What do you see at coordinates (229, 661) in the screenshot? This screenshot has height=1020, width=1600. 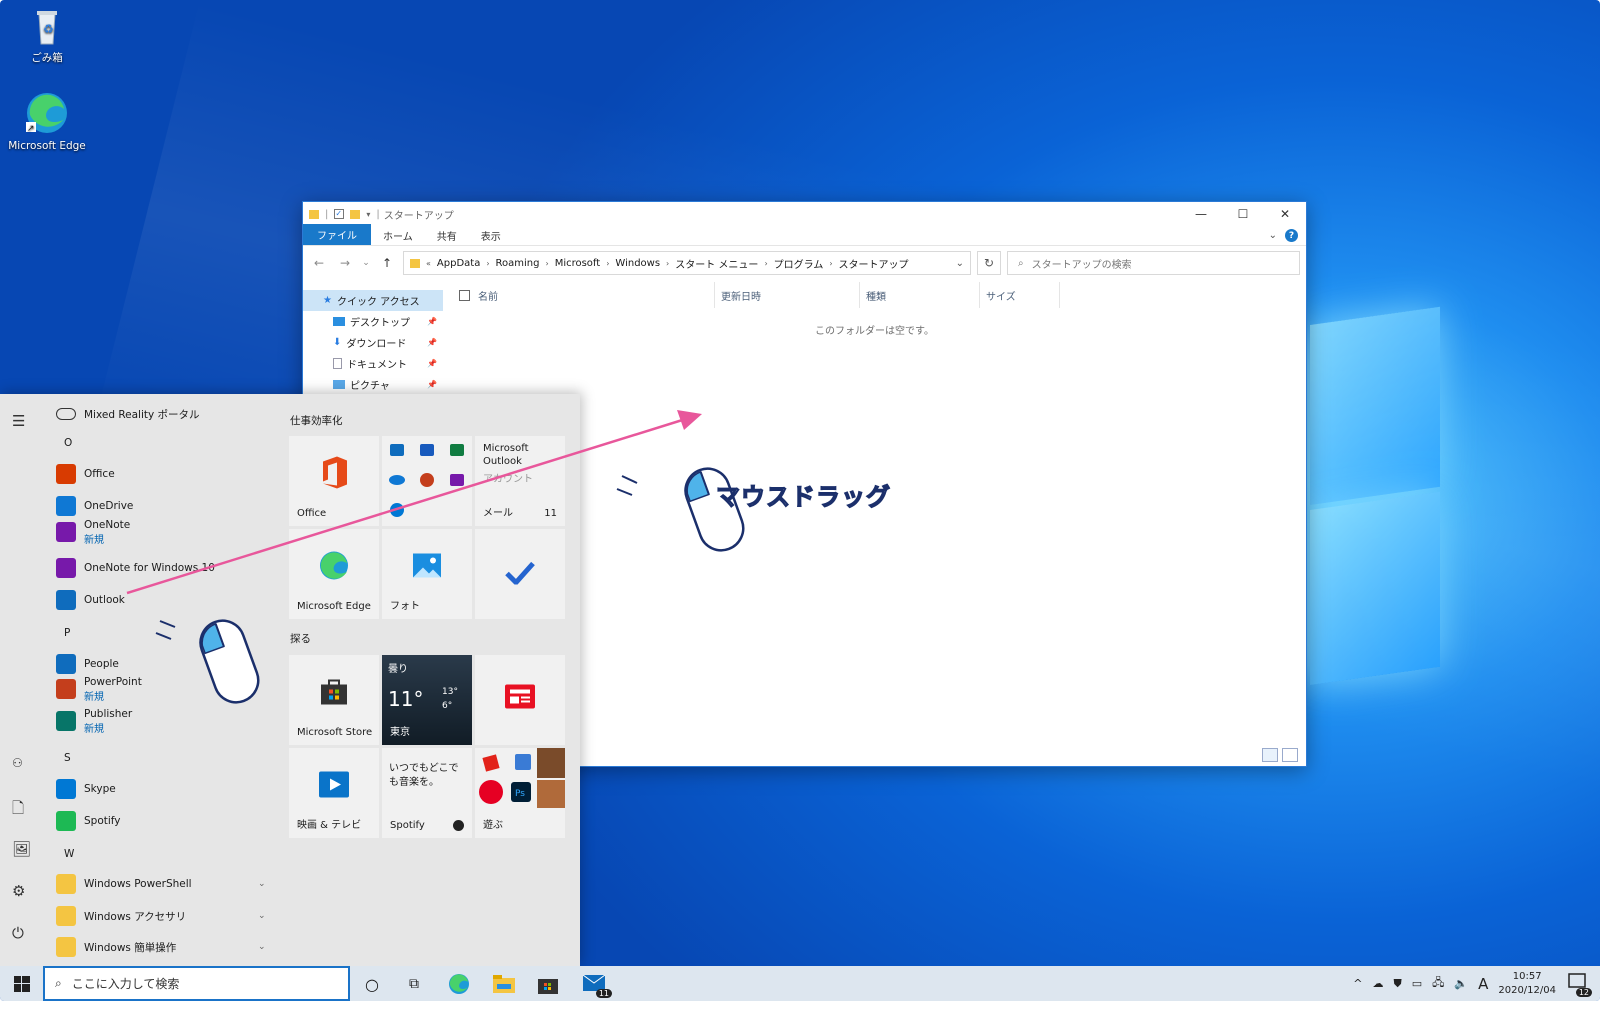 I see `mouse-icon` at bounding box center [229, 661].